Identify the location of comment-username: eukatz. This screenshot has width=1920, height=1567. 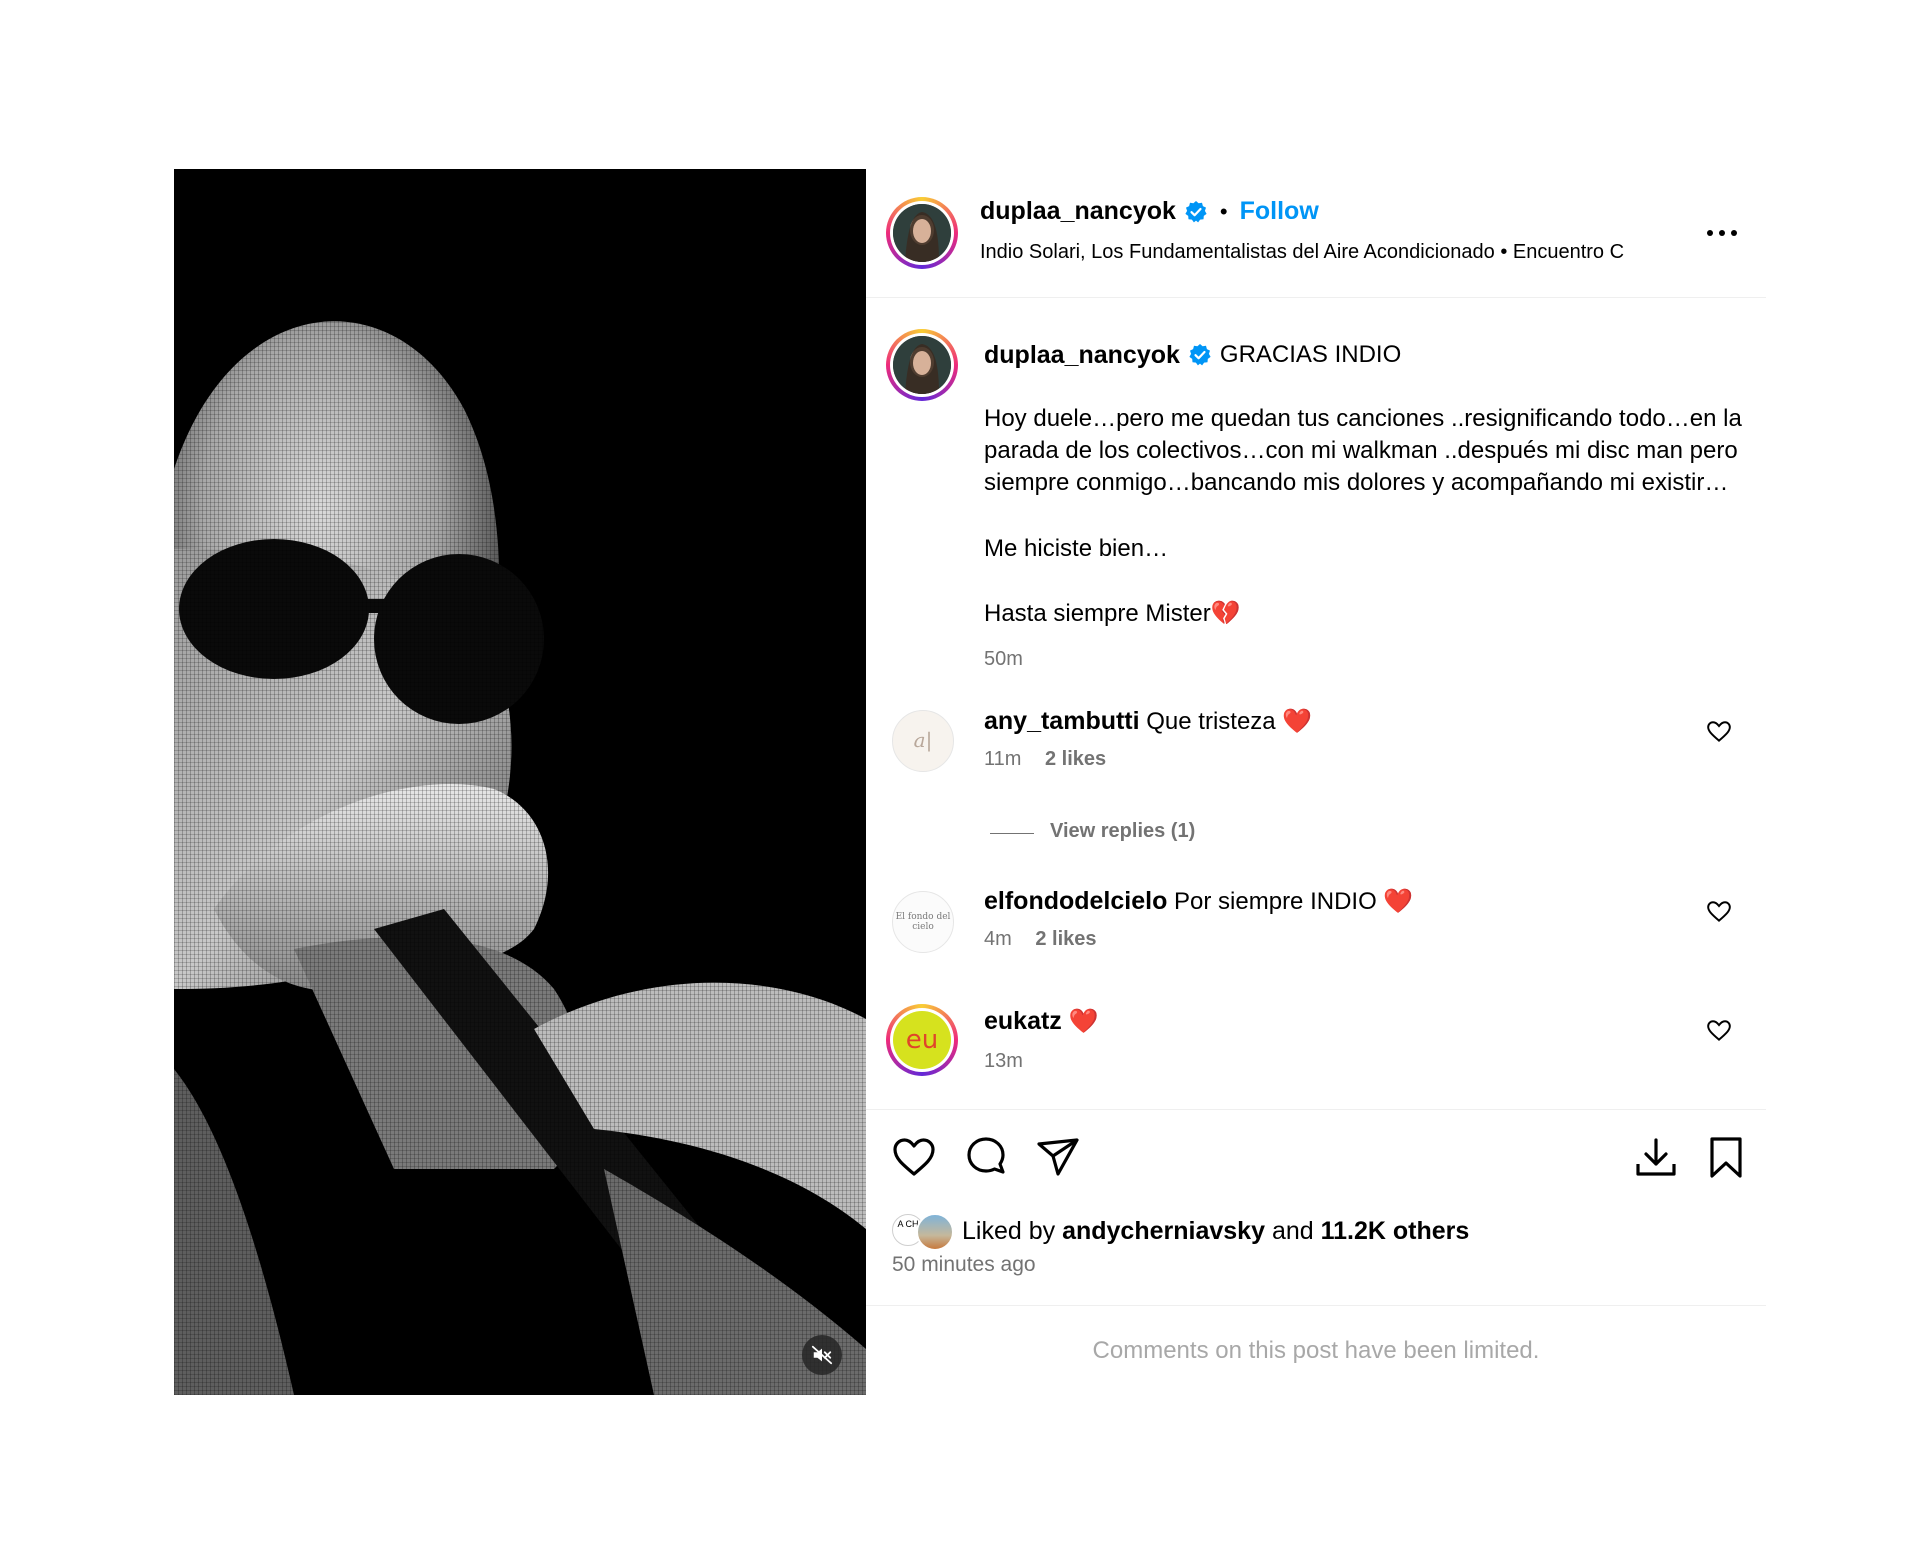
(1023, 1021).